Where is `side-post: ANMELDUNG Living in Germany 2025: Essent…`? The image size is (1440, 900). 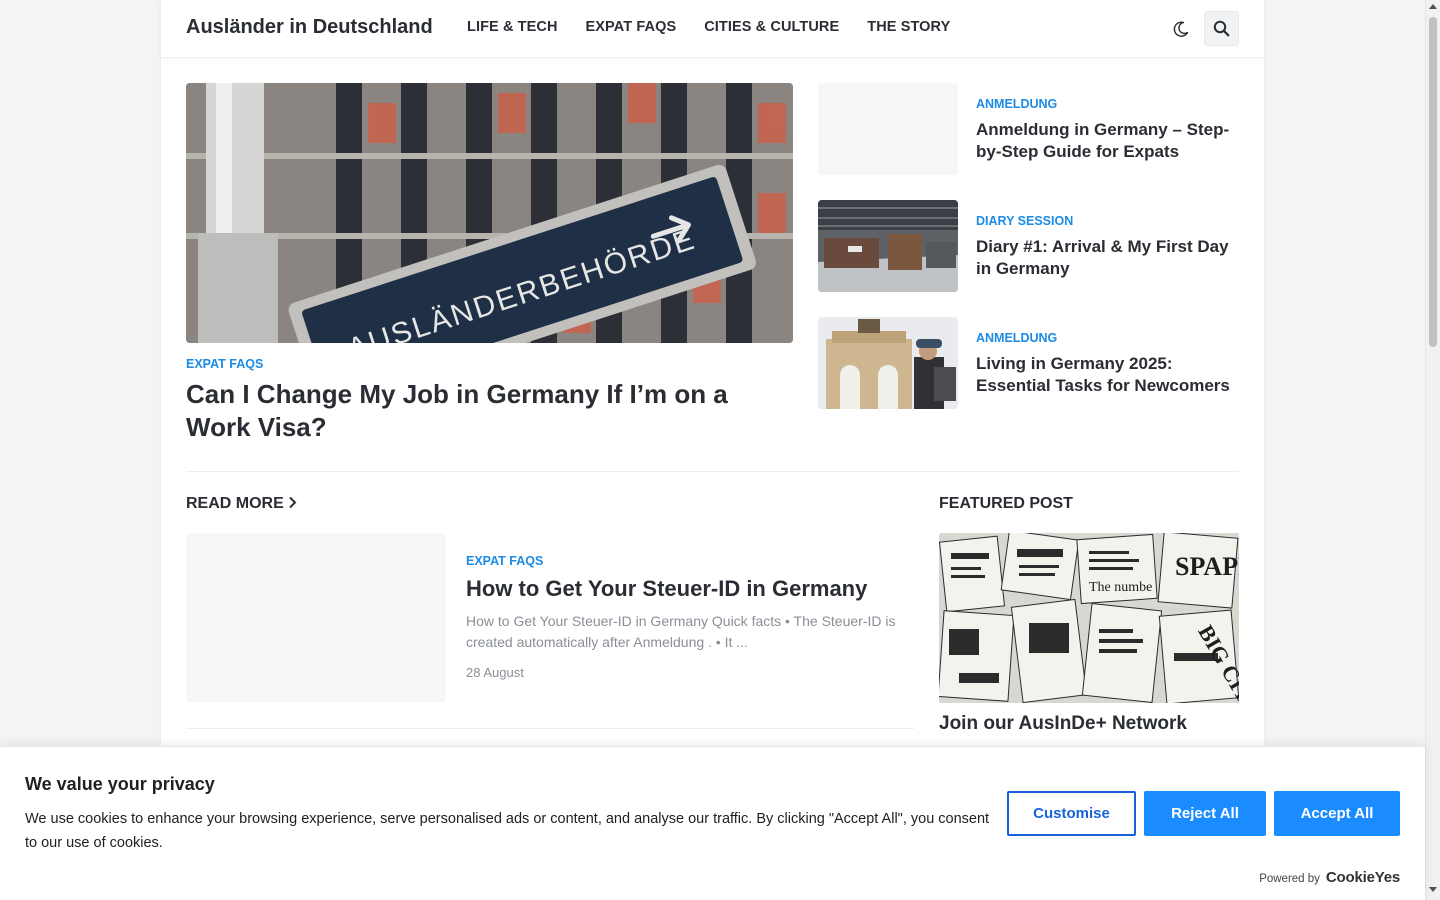
side-post: ANMELDUNG Living in Germany 2025: Essent… is located at coordinates (1030, 363).